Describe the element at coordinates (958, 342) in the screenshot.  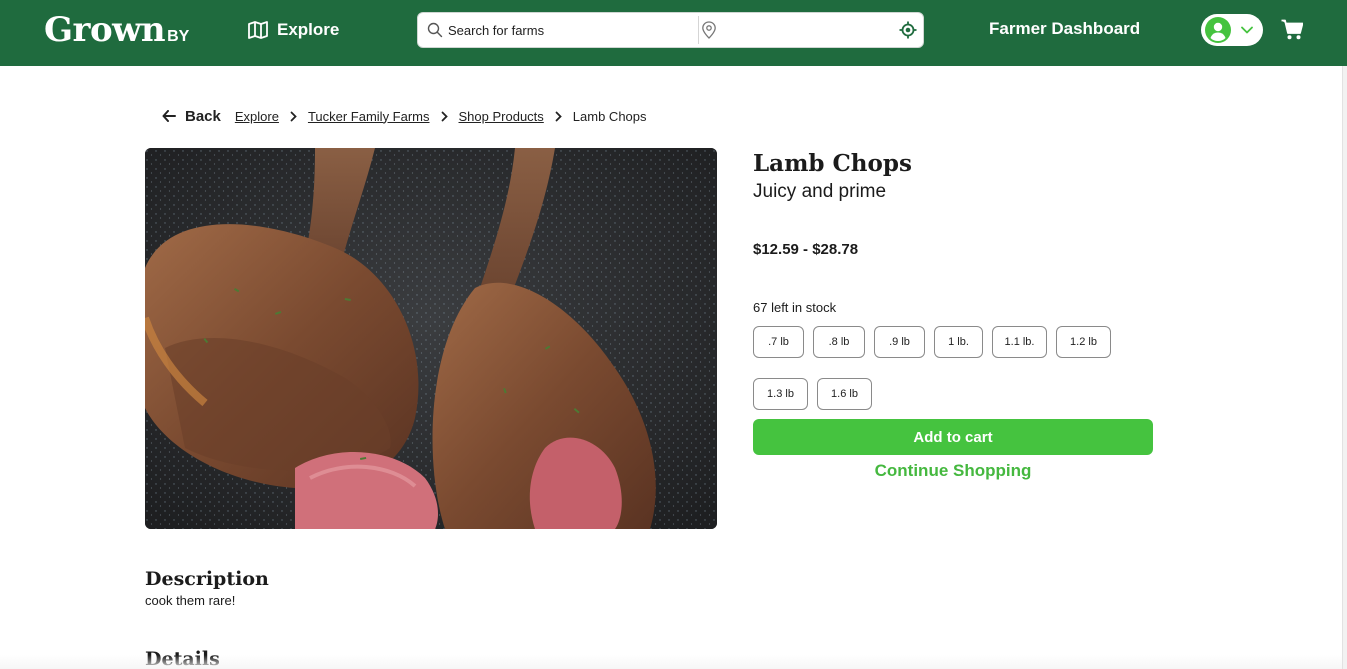
I see `size-option: 1 lb.` at that location.